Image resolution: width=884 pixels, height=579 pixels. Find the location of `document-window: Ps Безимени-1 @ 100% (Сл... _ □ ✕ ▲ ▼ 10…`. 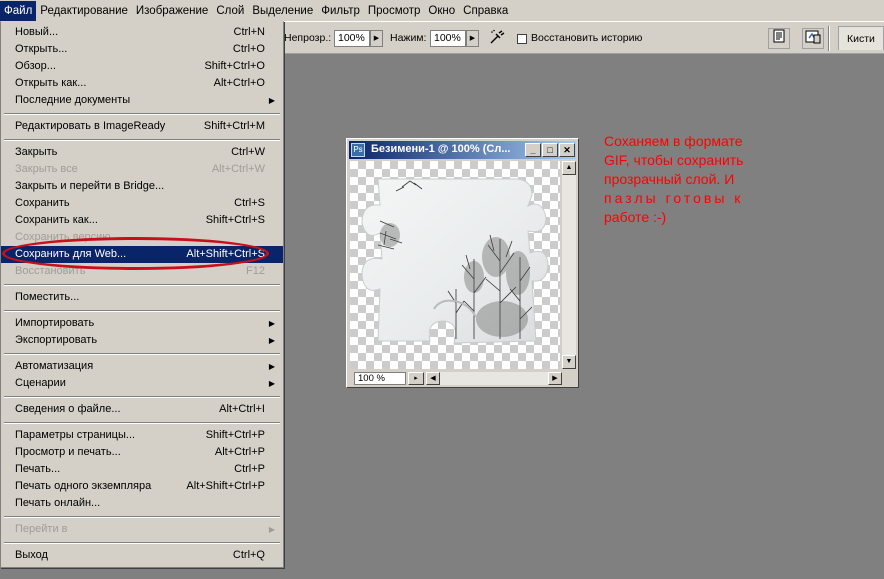

document-window: Ps Безимени-1 @ 100% (Сл... _ □ ✕ ▲ ▼ 10… is located at coordinates (462, 263).